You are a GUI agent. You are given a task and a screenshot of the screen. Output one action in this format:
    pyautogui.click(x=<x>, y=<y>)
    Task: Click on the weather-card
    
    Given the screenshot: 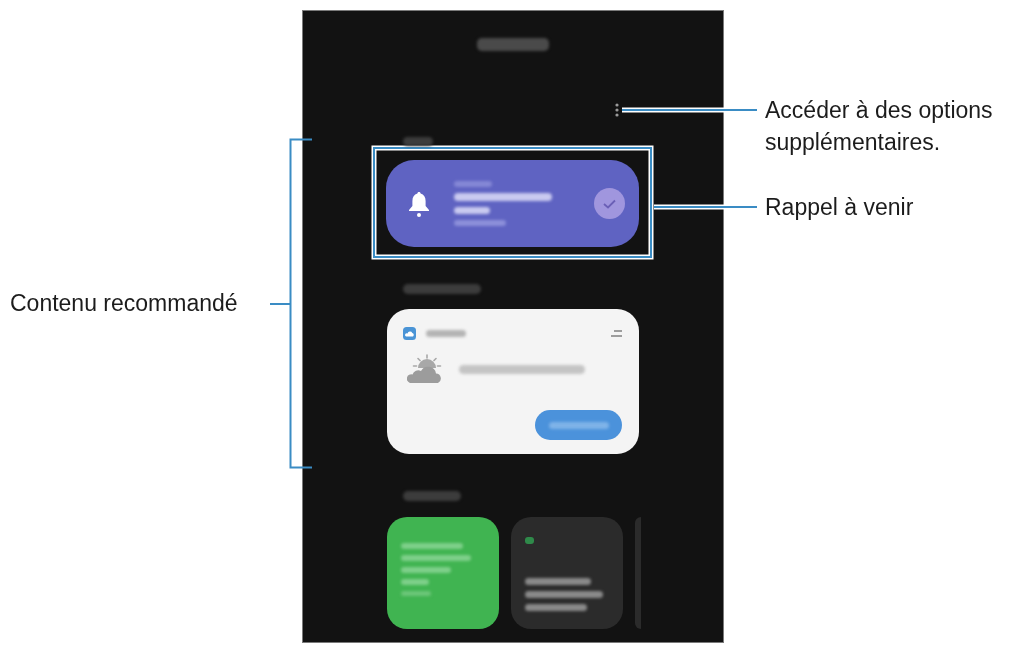 What is the action you would take?
    pyautogui.click(x=513, y=381)
    